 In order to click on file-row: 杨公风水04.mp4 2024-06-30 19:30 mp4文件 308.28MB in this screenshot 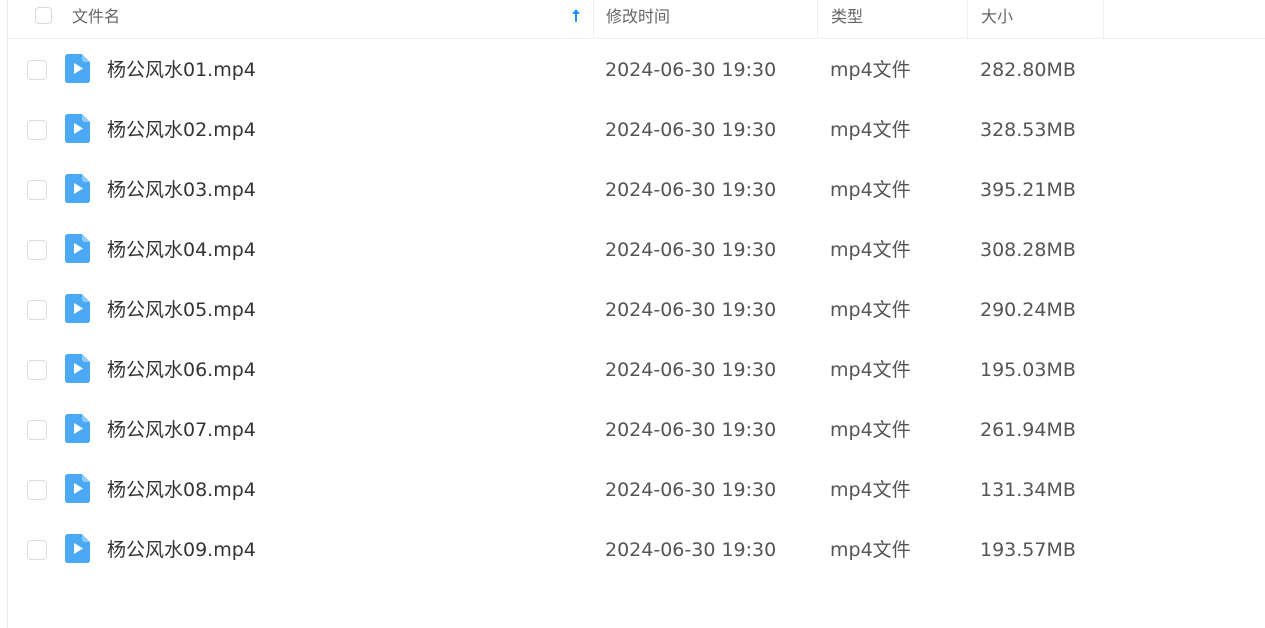, I will do `click(636, 250)`.